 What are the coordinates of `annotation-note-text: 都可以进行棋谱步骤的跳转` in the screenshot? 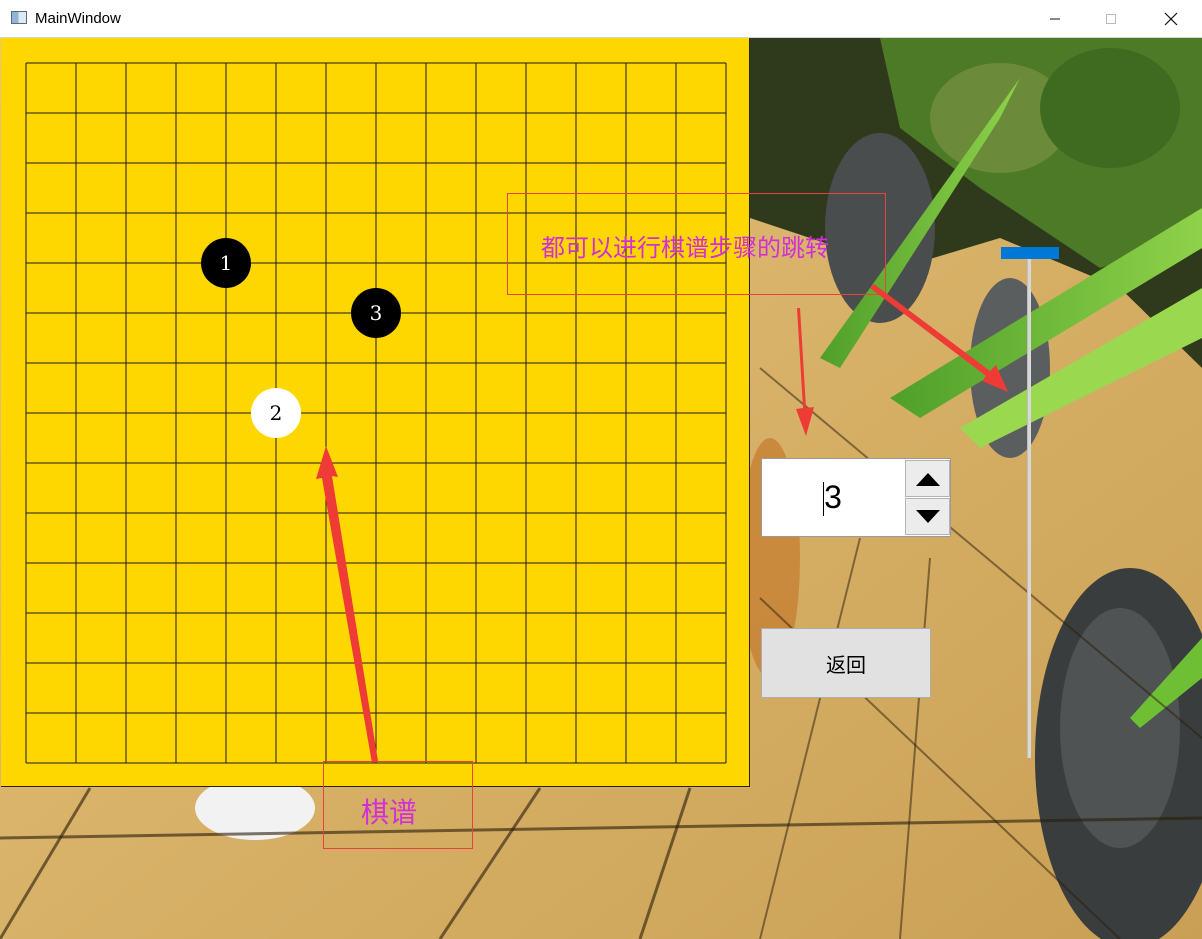 It's located at (685, 248).